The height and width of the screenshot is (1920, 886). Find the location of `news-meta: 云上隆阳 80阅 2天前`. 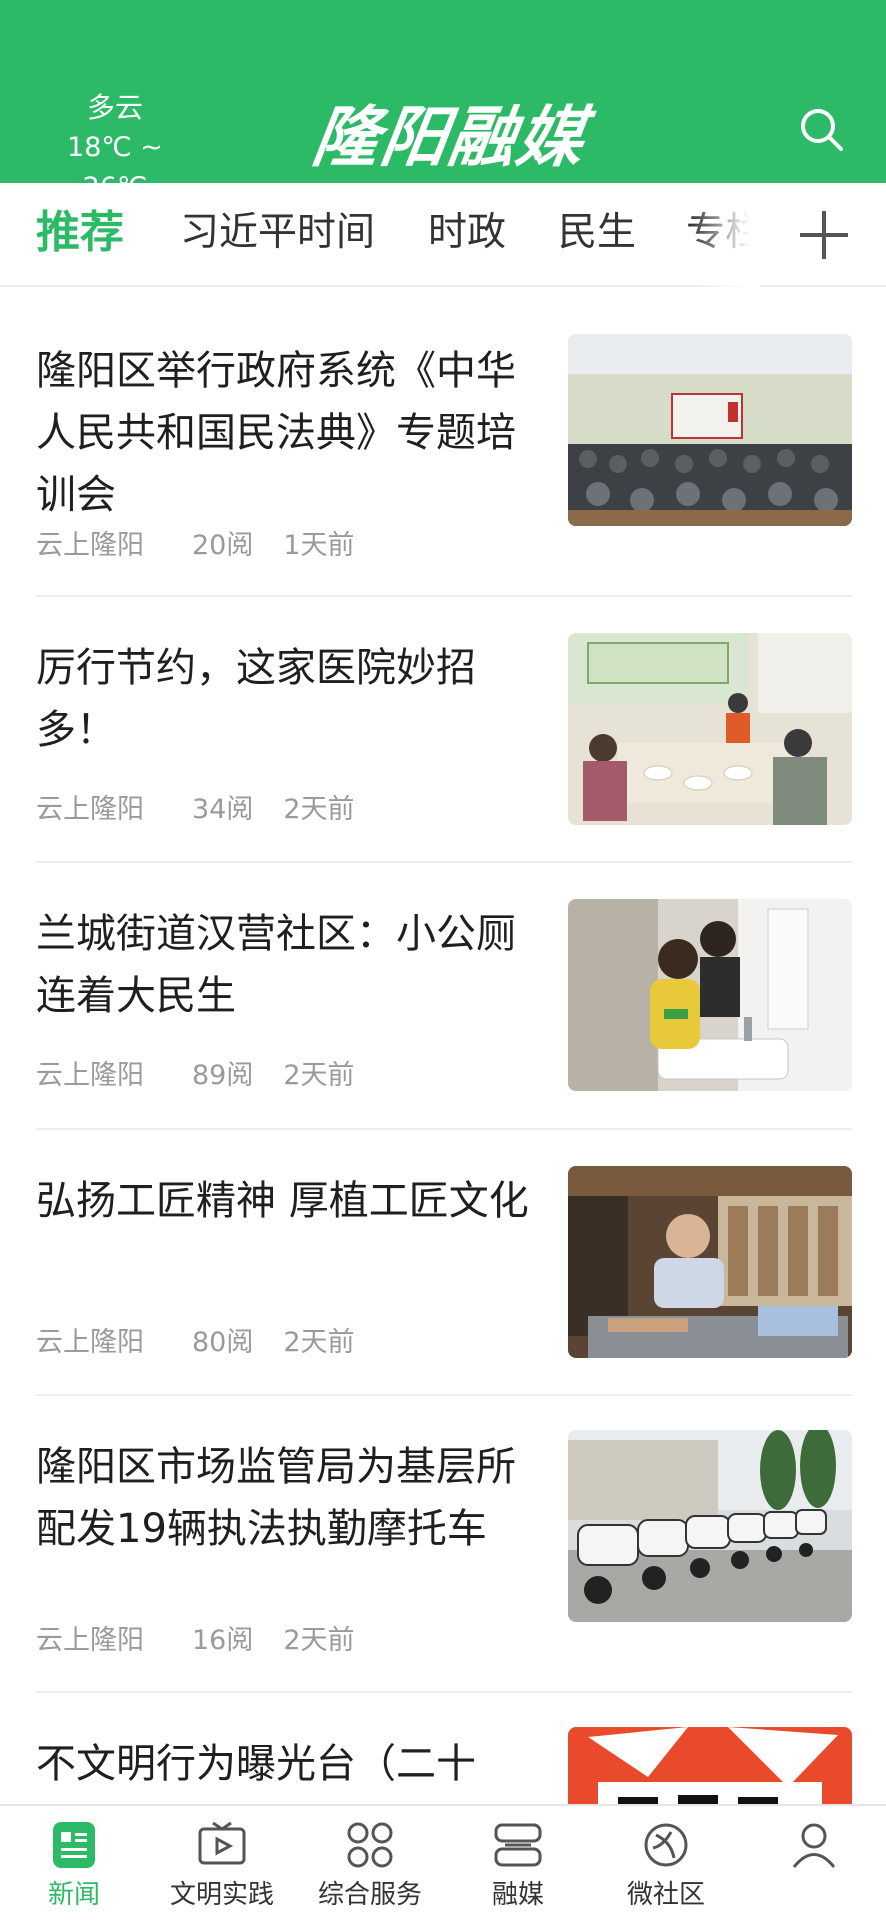

news-meta: 云上隆阳 80阅 2天前 is located at coordinates (195, 1339).